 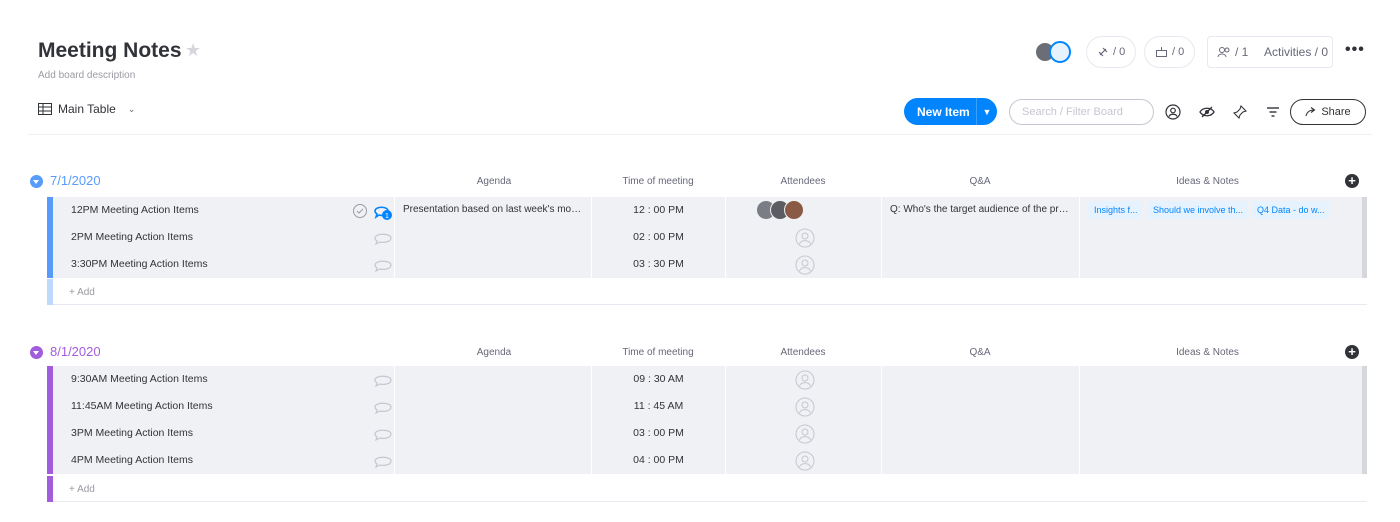 What do you see at coordinates (1296, 52) in the screenshot?
I see `activities-button: Activities / 0` at bounding box center [1296, 52].